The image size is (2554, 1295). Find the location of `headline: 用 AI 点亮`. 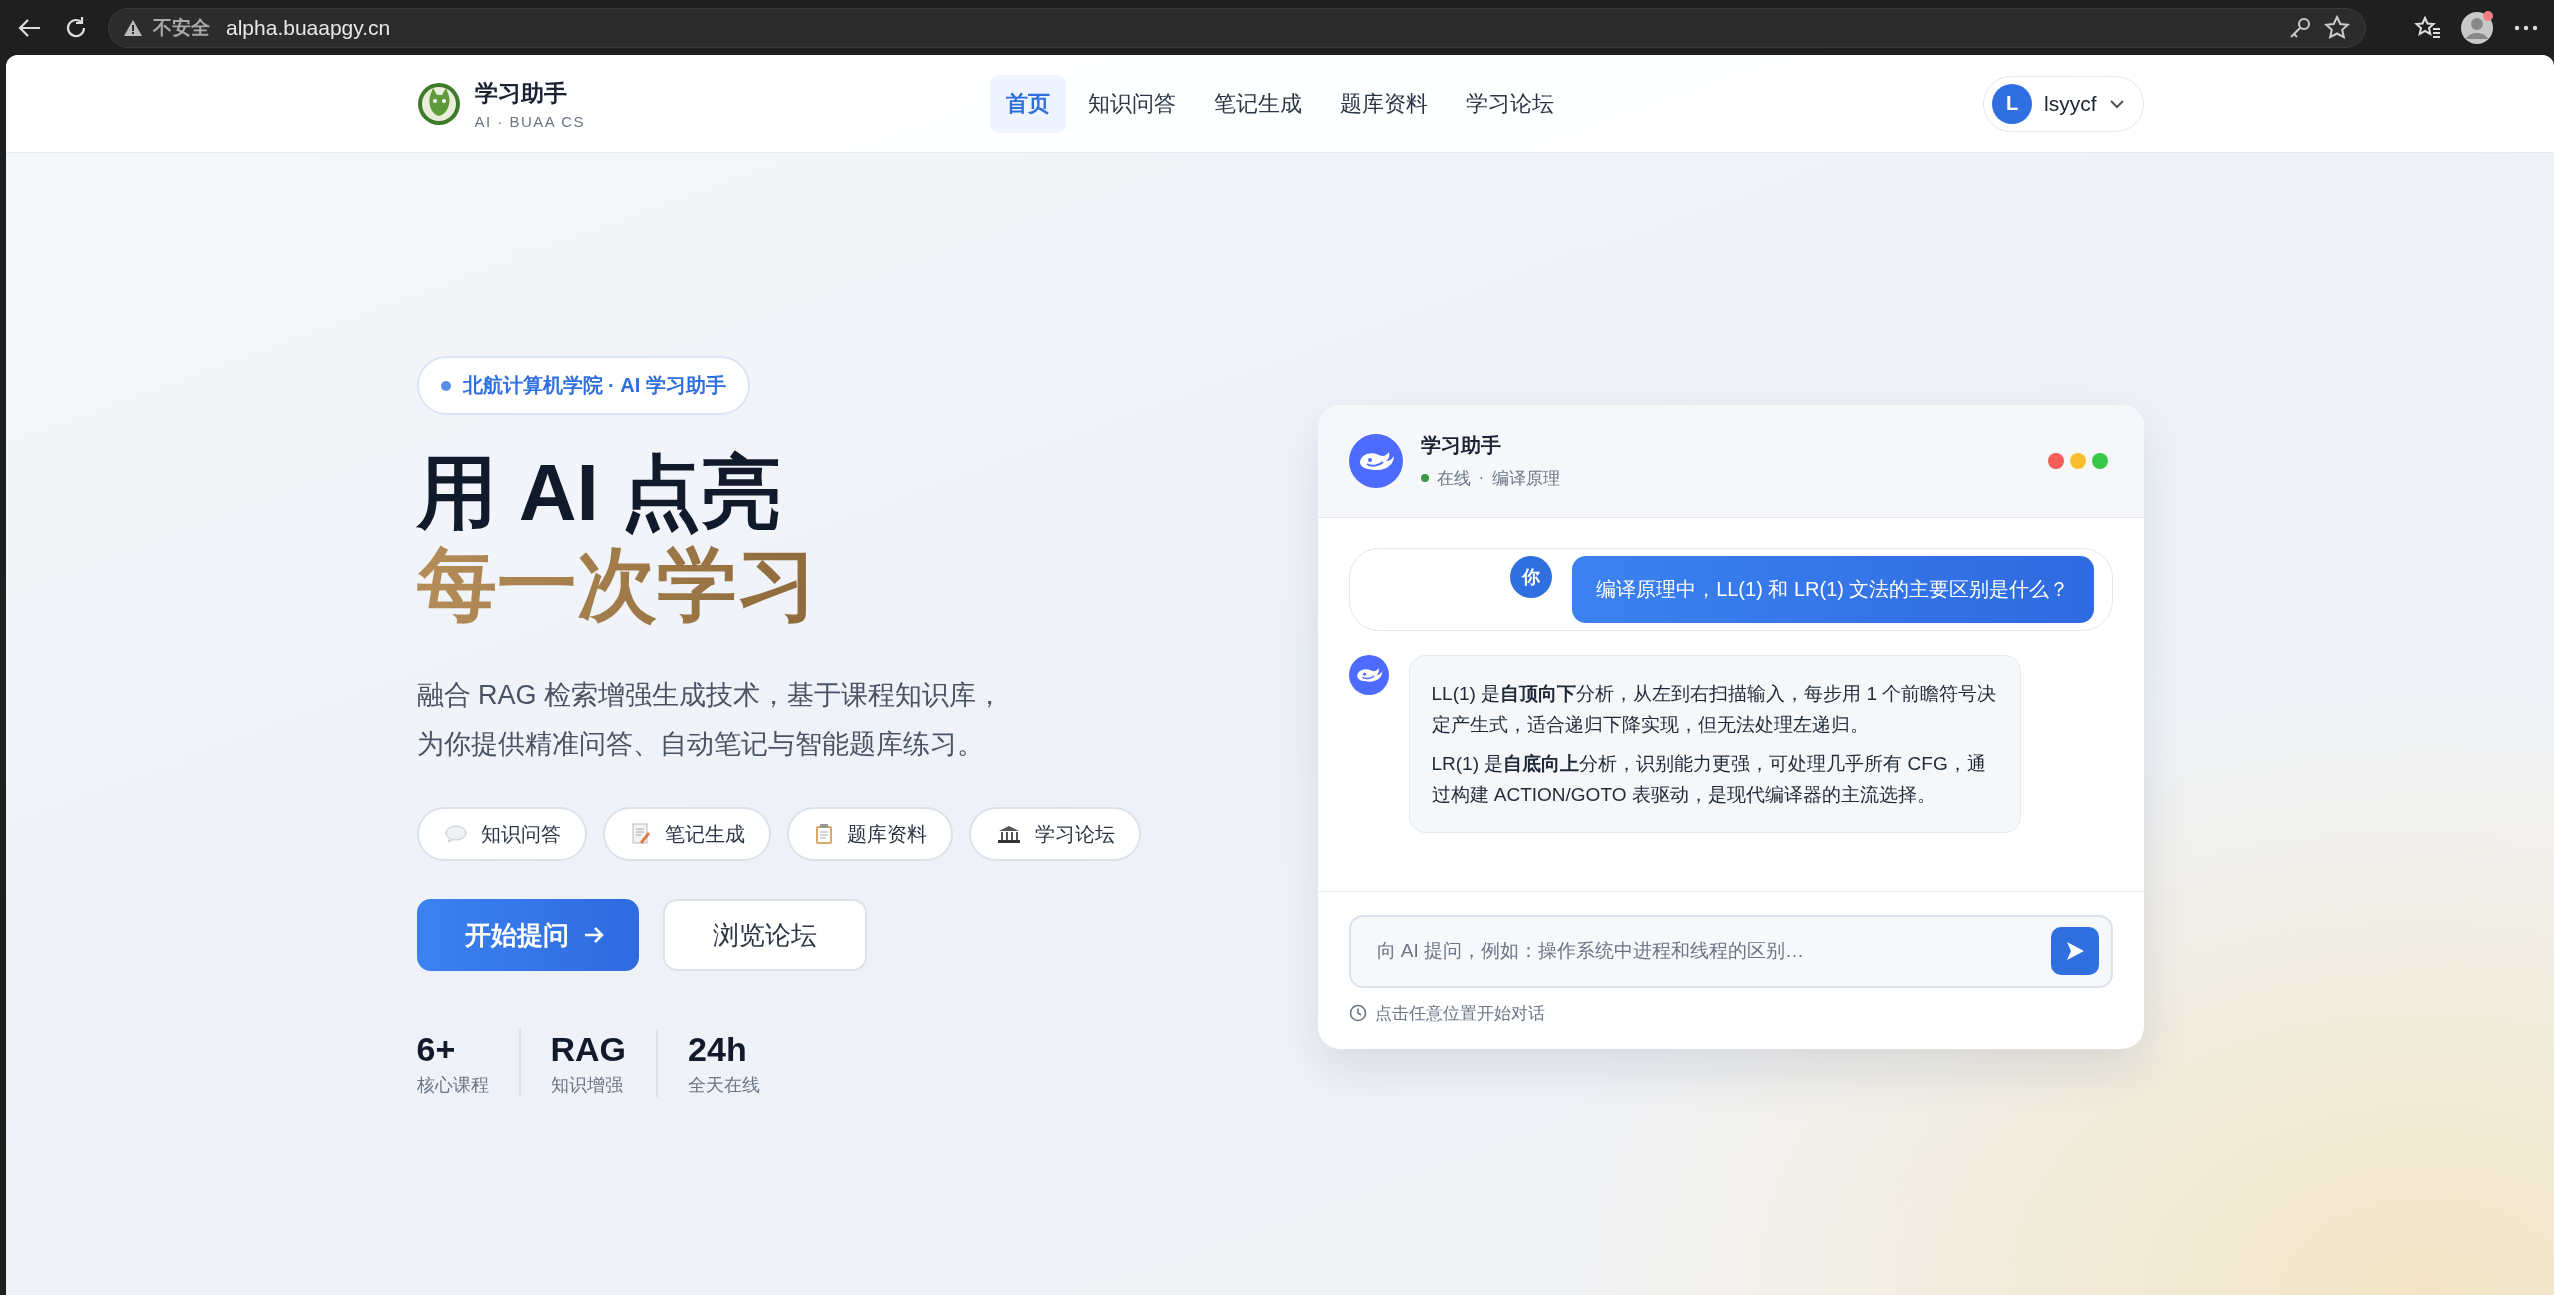

headline: 用 AI 点亮 is located at coordinates (599, 493).